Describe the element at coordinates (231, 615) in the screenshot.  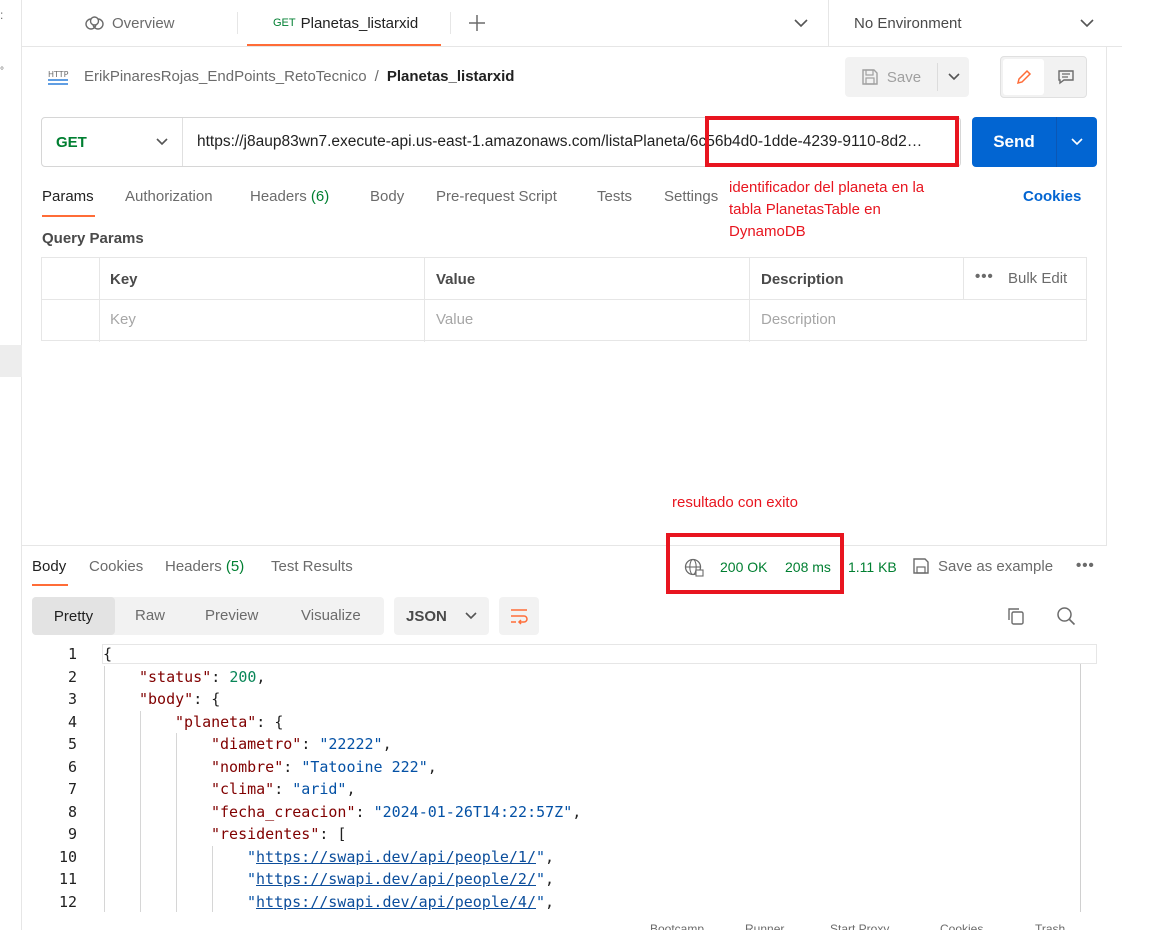
I see `view-preview: Preview` at that location.